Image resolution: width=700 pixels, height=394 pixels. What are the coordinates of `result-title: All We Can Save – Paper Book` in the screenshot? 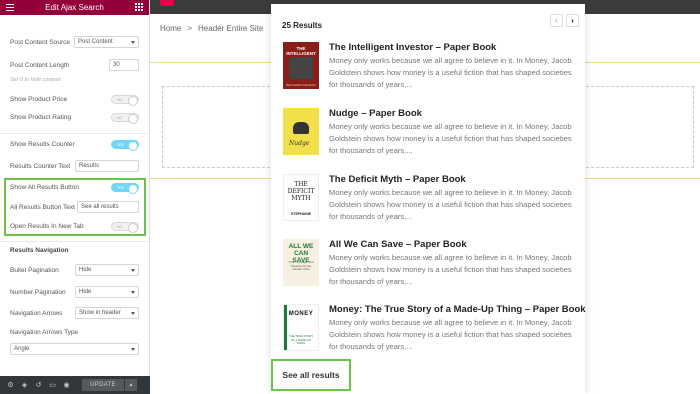 It's located at (398, 244).